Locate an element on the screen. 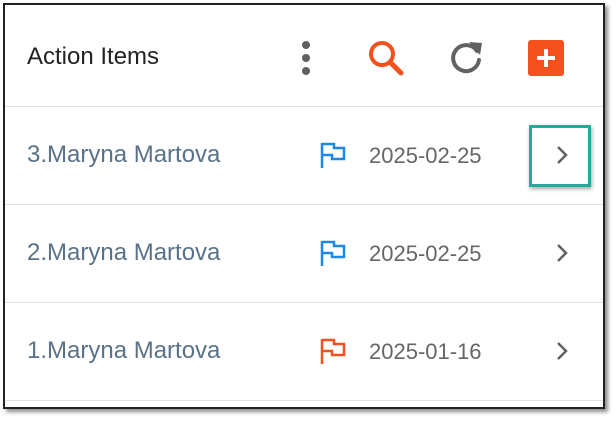  page-title: Action Items is located at coordinates (93, 56).